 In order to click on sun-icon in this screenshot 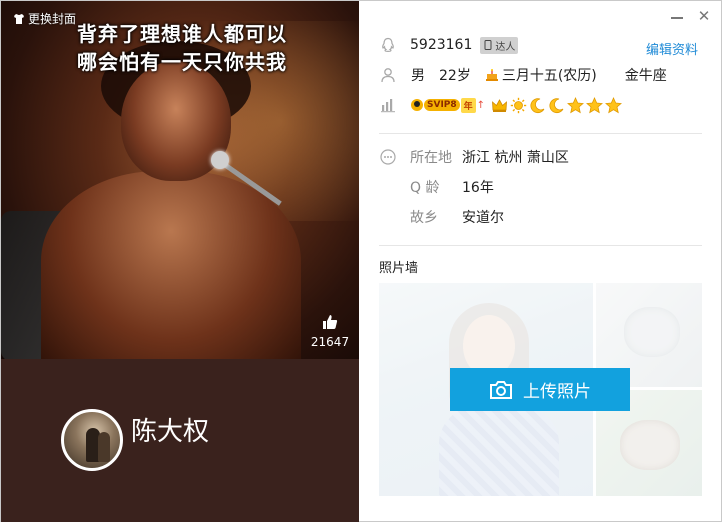, I will do `click(518, 105)`.